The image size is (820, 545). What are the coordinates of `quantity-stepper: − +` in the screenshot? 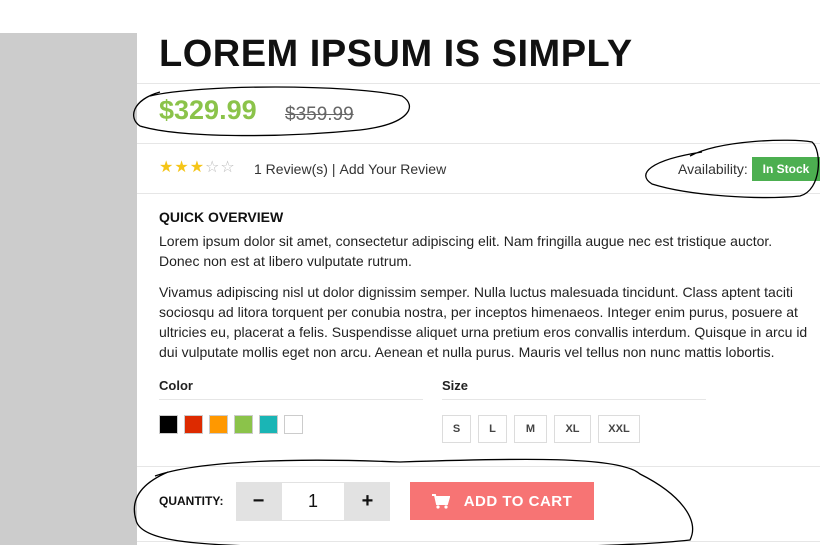 It's located at (313, 501).